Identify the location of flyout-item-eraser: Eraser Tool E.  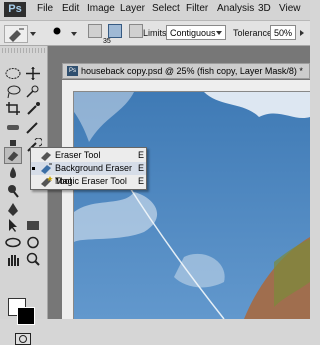
(88, 155).